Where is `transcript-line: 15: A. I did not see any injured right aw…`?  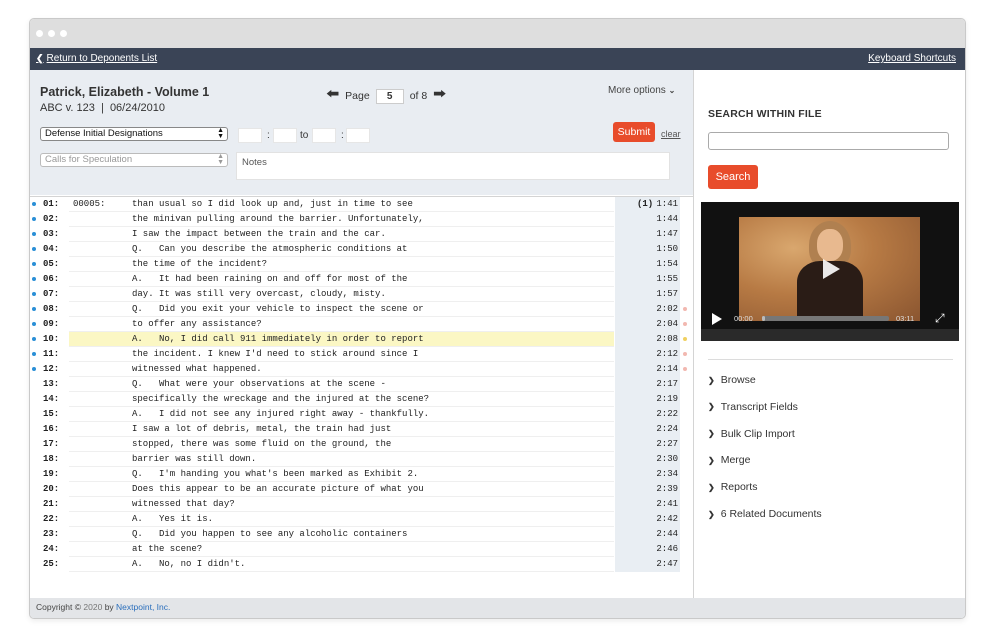 transcript-line: 15: A. I did not see any injured right aw… is located at coordinates (361, 414).